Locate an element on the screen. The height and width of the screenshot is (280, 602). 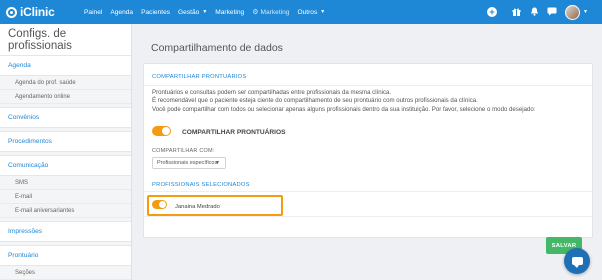
nav-marketing-settings: ⚙ Marketing is located at coordinates (271, 12).